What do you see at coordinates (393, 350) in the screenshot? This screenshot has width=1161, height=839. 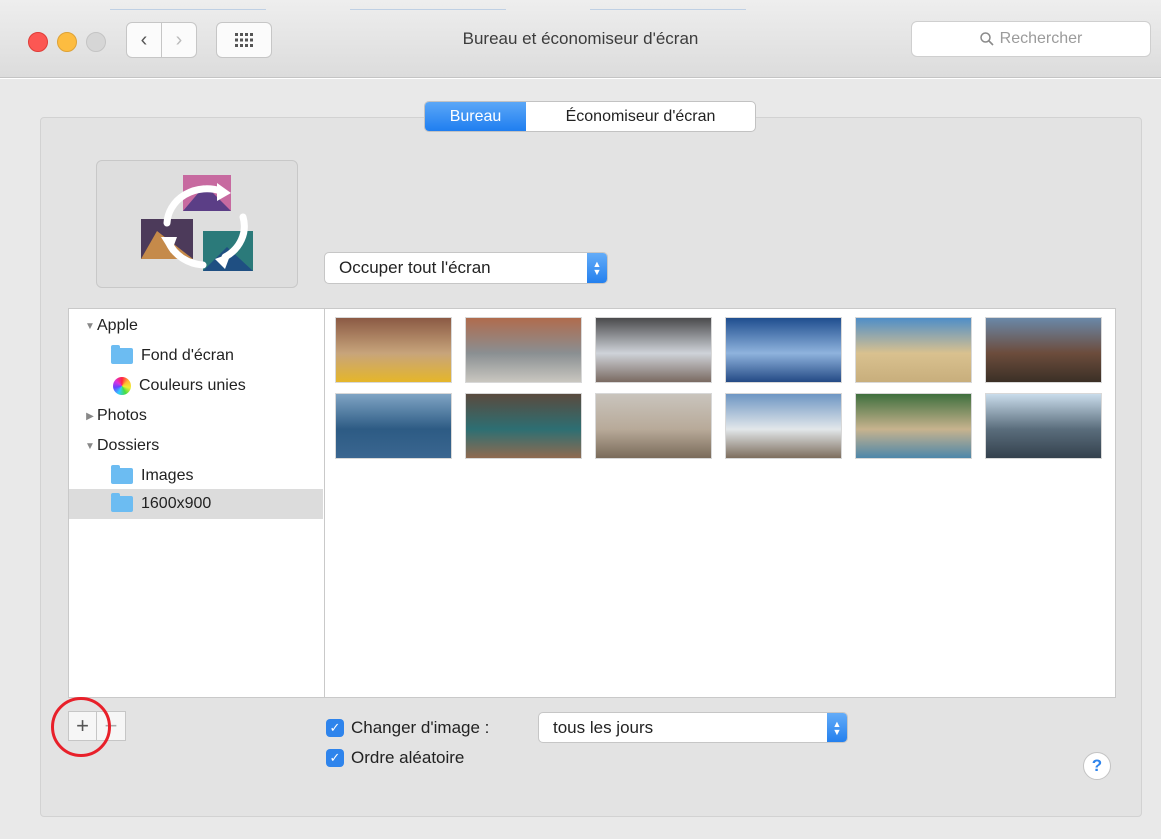 I see `wallpaper-thumbnail-taxi-street` at bounding box center [393, 350].